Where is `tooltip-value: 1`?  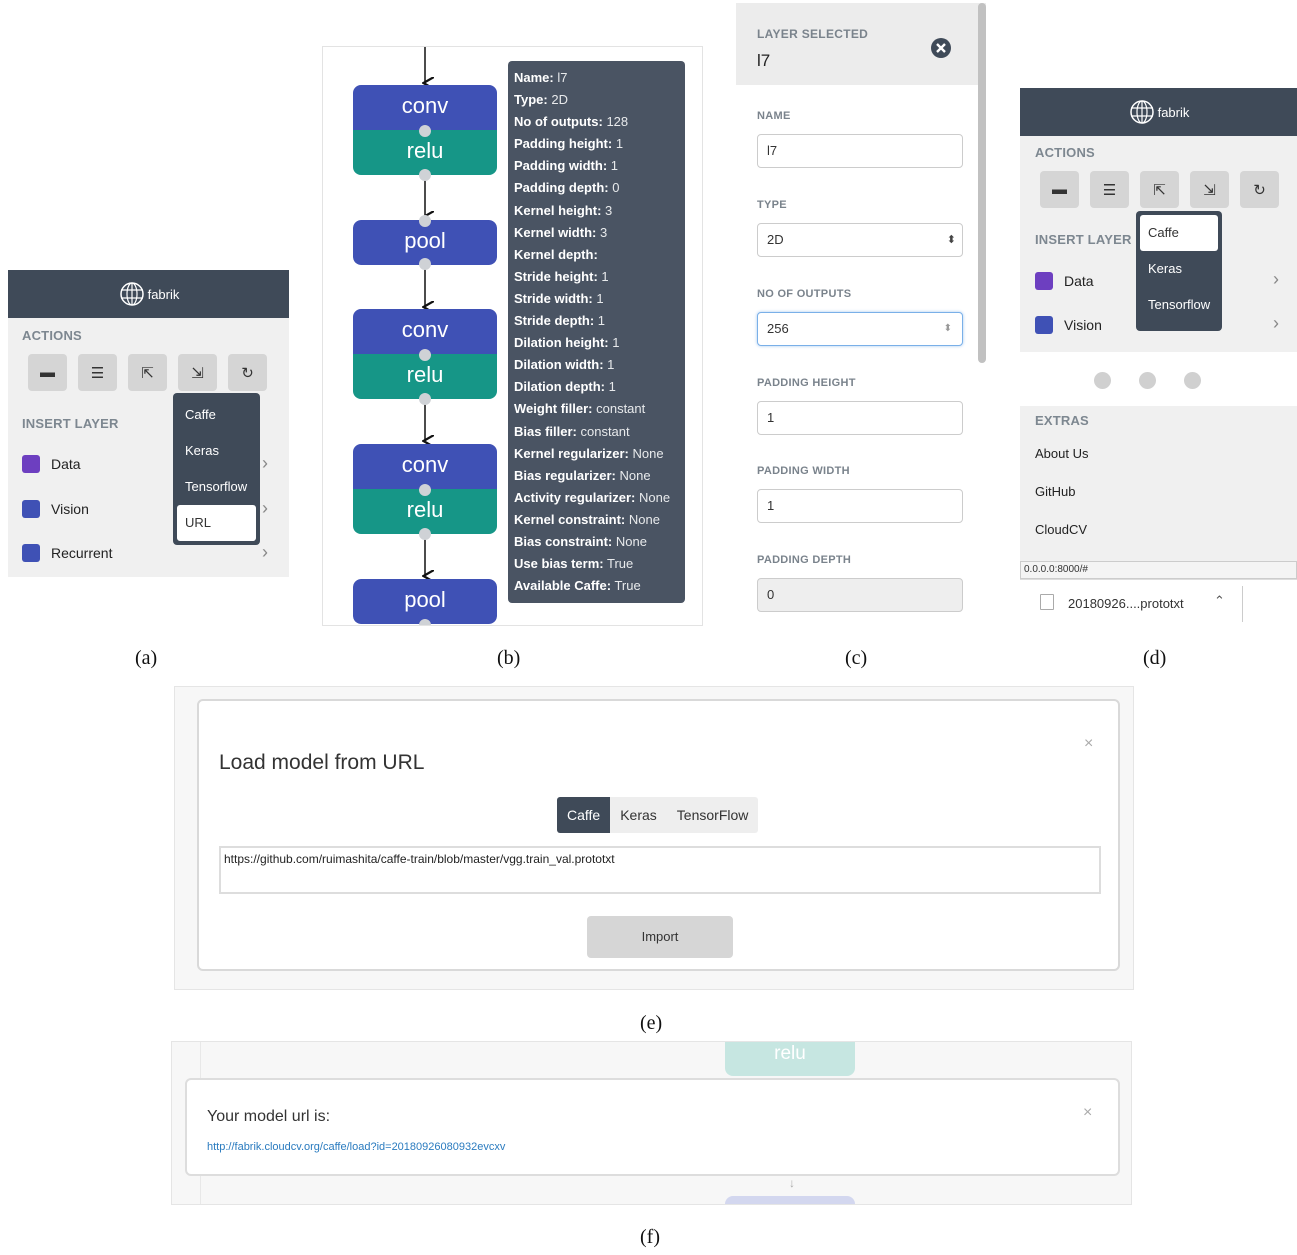
tooltip-value: 1 is located at coordinates (601, 321).